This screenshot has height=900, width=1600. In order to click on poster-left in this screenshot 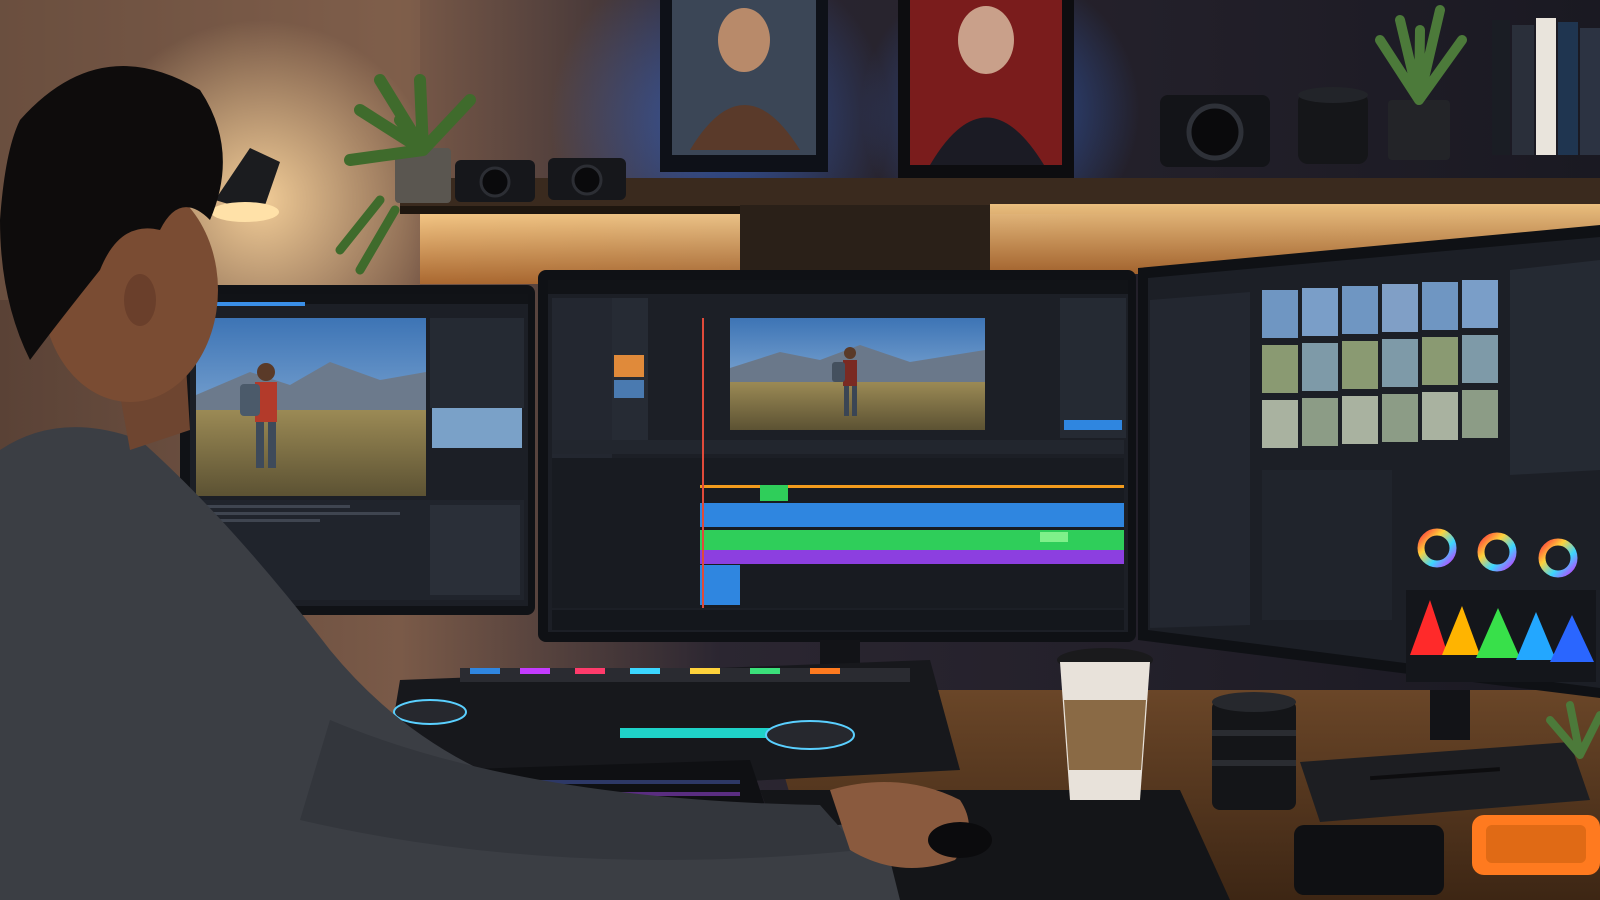, I will do `click(744, 86)`.